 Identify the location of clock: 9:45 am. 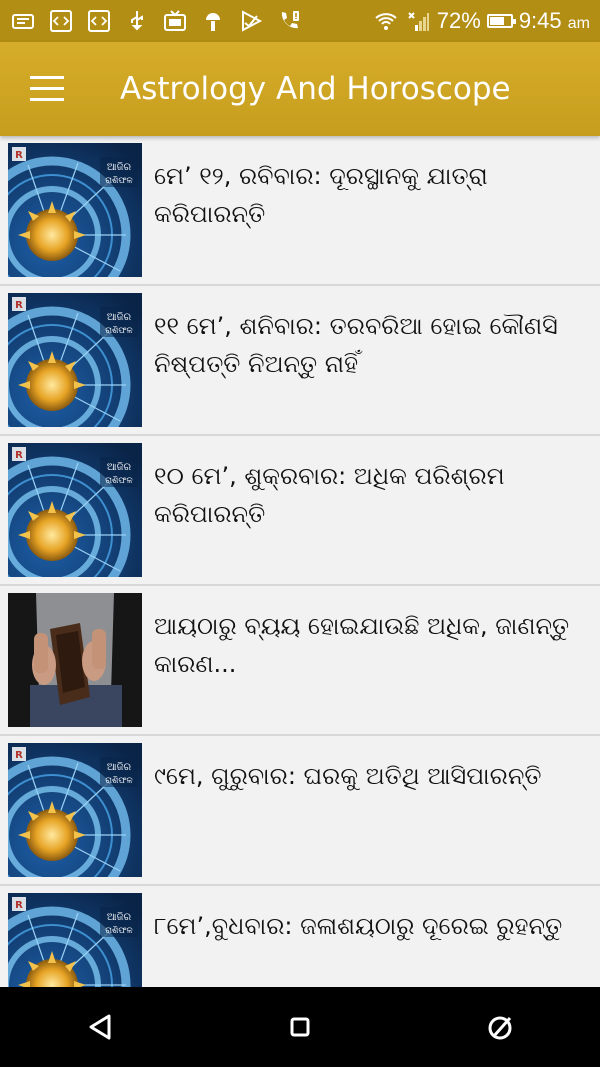
(554, 20).